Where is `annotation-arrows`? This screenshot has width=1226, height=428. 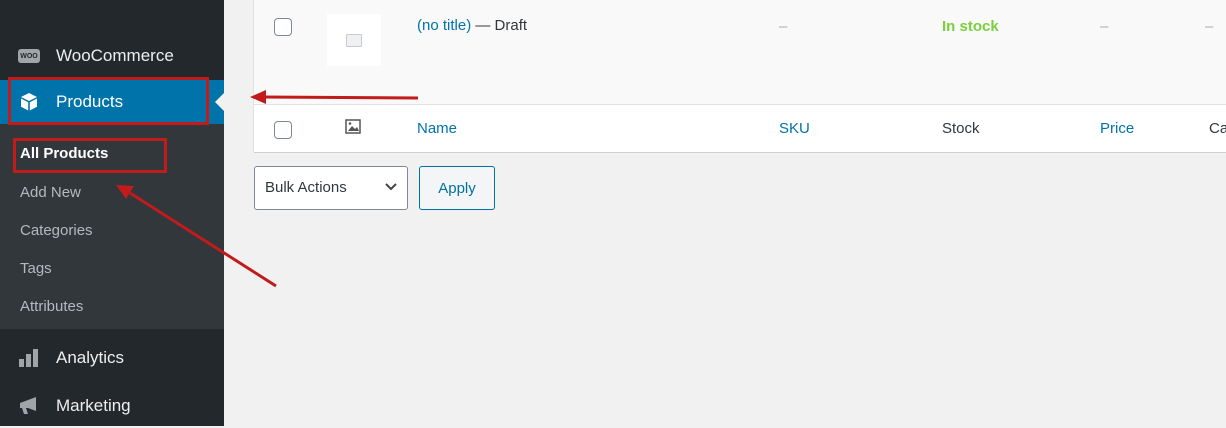
annotation-arrows is located at coordinates (267, 189).